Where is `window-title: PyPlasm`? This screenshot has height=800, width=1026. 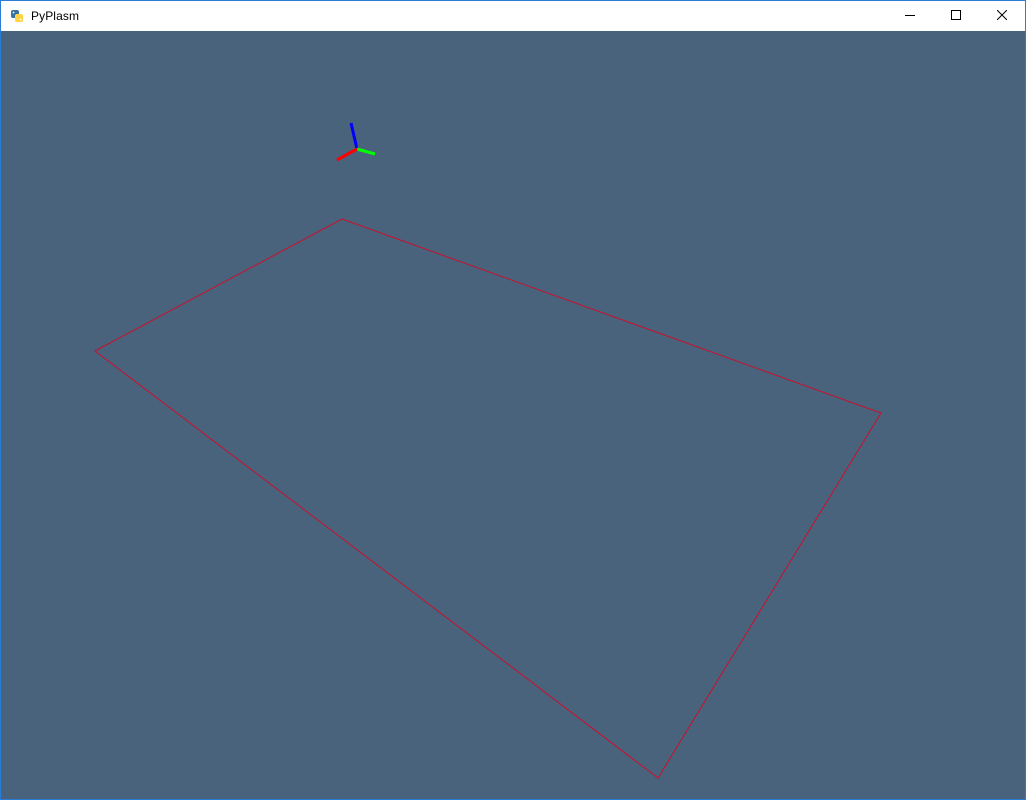 window-title: PyPlasm is located at coordinates (55, 16).